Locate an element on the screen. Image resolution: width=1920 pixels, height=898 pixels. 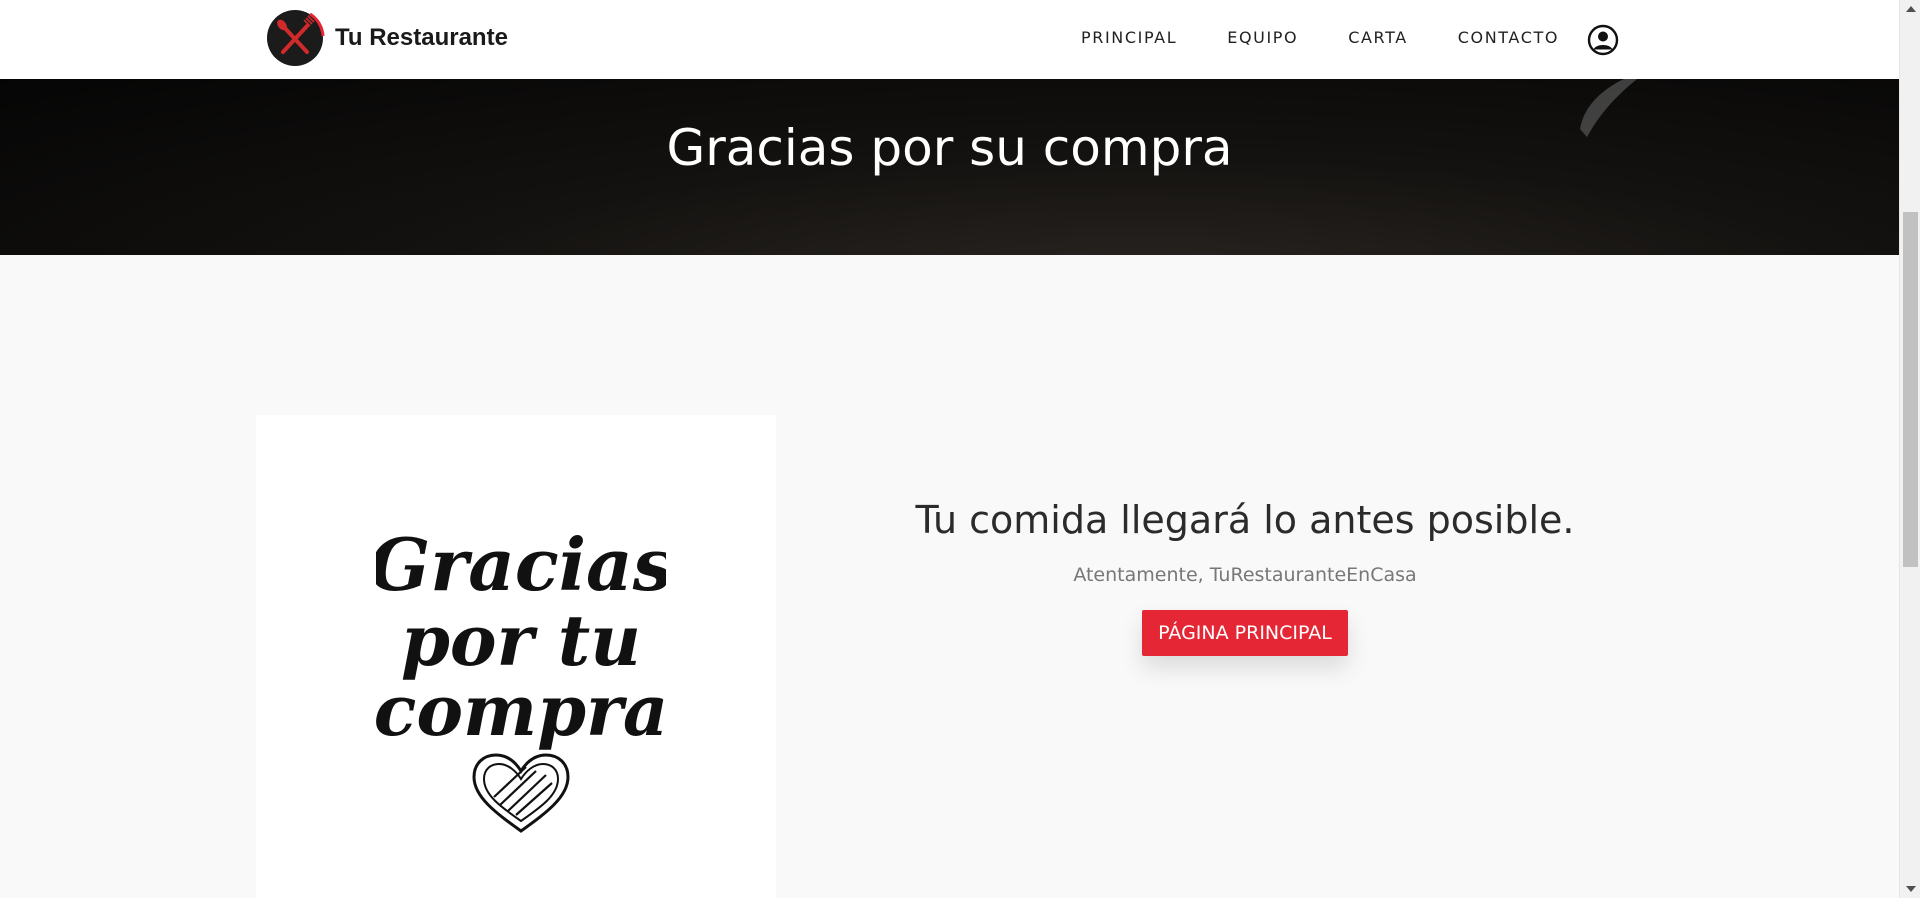
page-scrollbar is located at coordinates (1909, 449).